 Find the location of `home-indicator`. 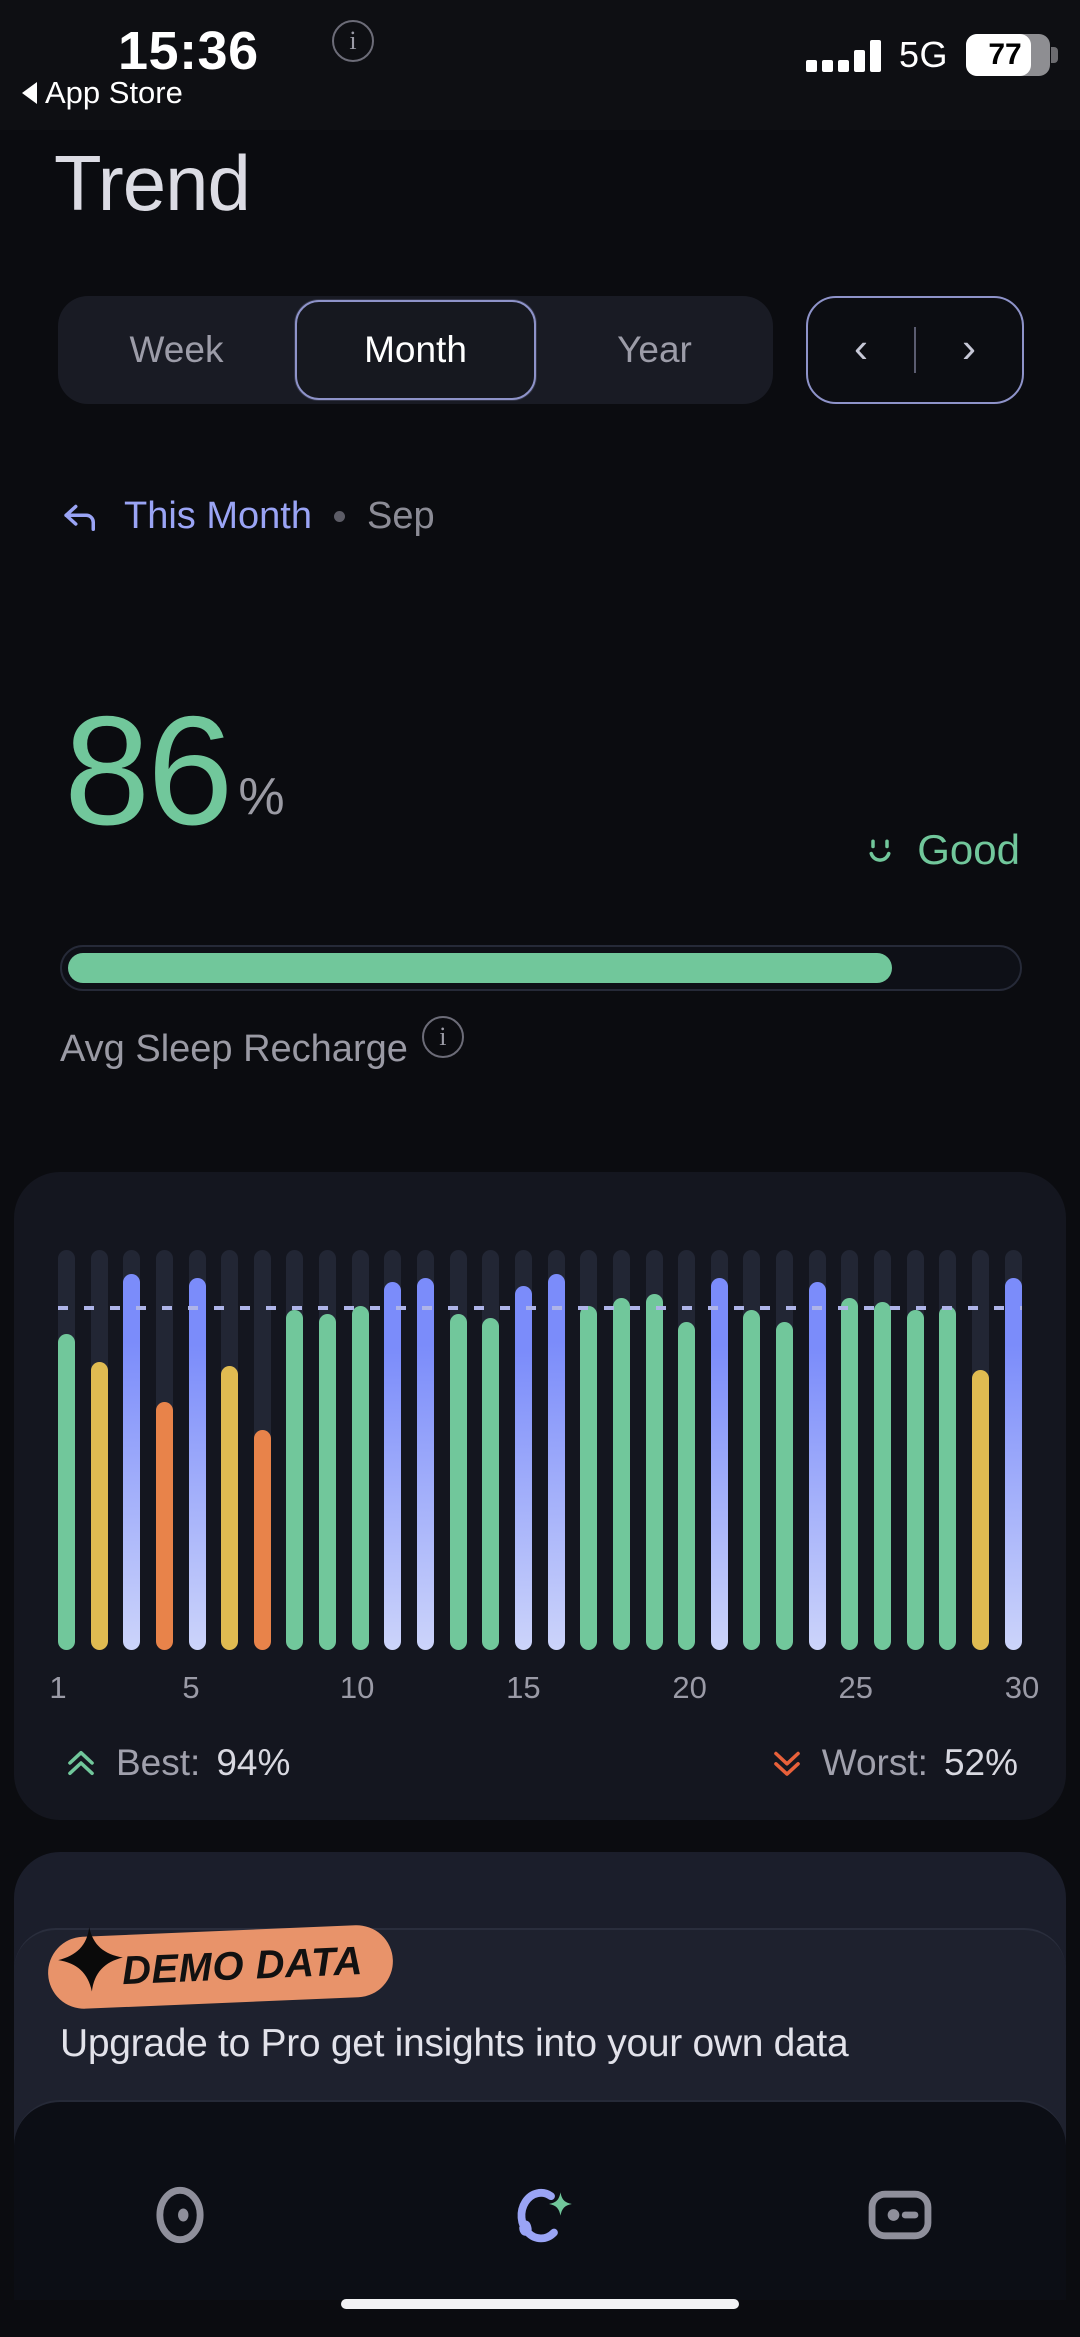

home-indicator is located at coordinates (540, 2304).